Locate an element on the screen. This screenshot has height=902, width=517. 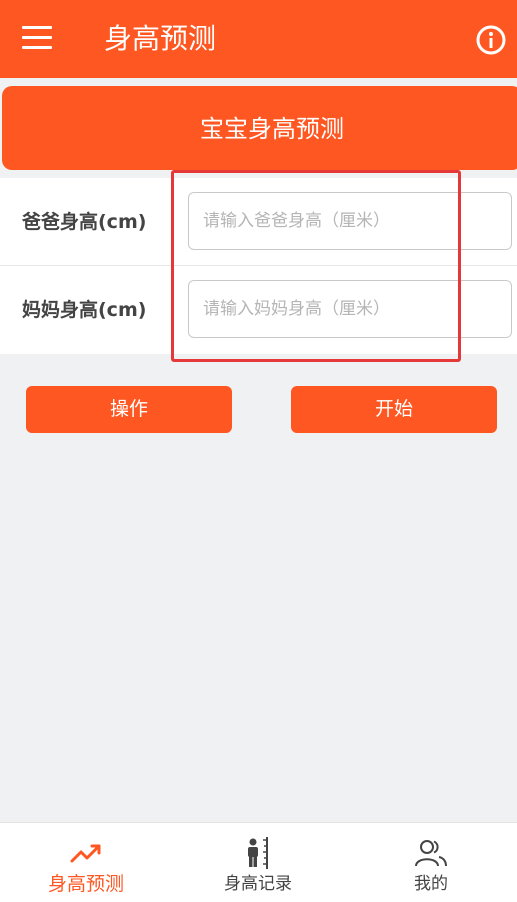
banner: 宝宝身高预测 is located at coordinates (259, 128).